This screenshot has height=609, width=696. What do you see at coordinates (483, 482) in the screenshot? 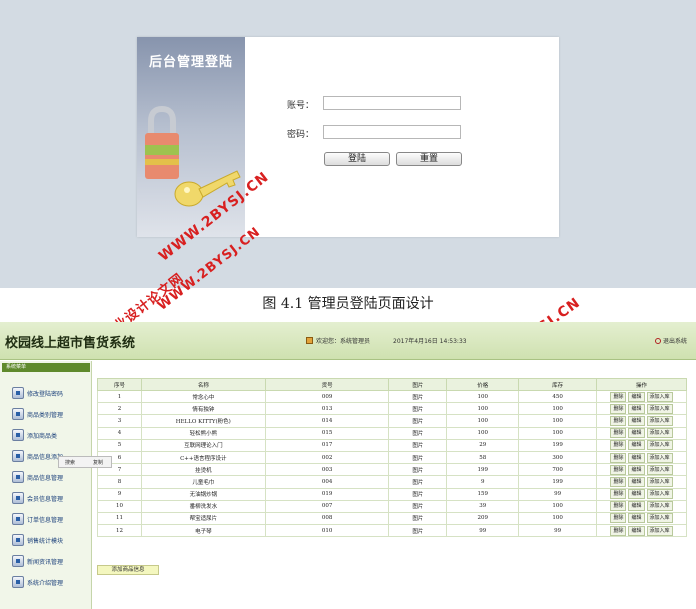
I see `table-cell: 9` at bounding box center [483, 482].